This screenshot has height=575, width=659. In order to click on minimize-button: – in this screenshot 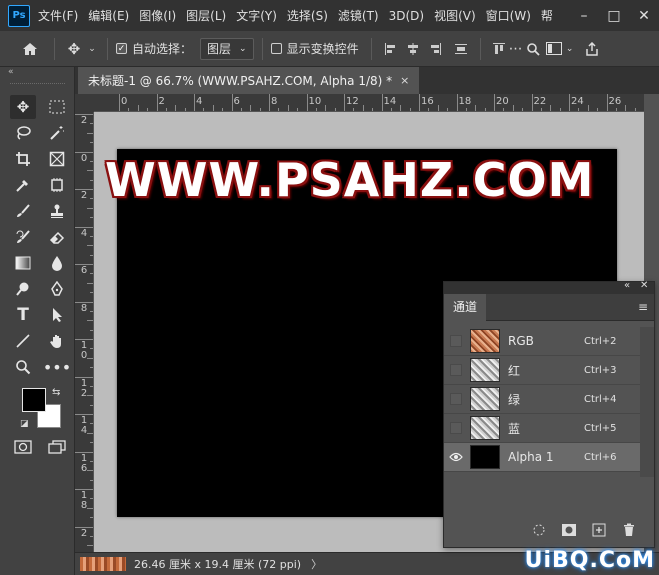, I will do `click(584, 16)`.